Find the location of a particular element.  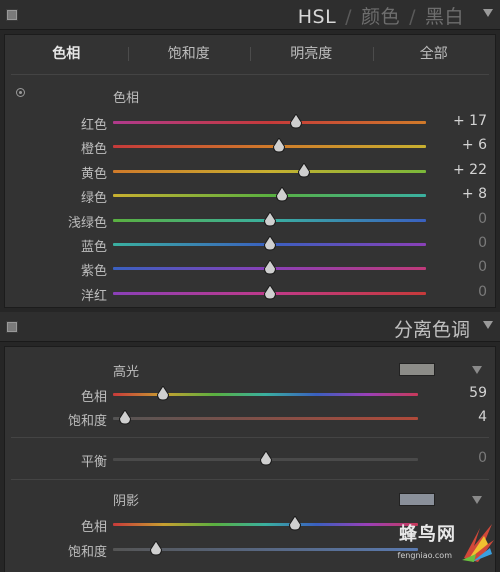

subtab-all: 全部 is located at coordinates (434, 54).